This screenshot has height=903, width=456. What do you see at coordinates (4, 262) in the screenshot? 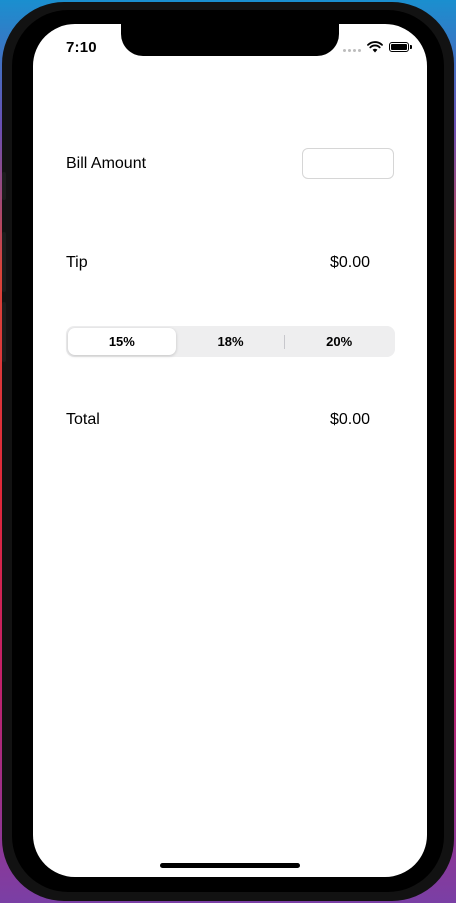
I see `volume-up-button` at bounding box center [4, 262].